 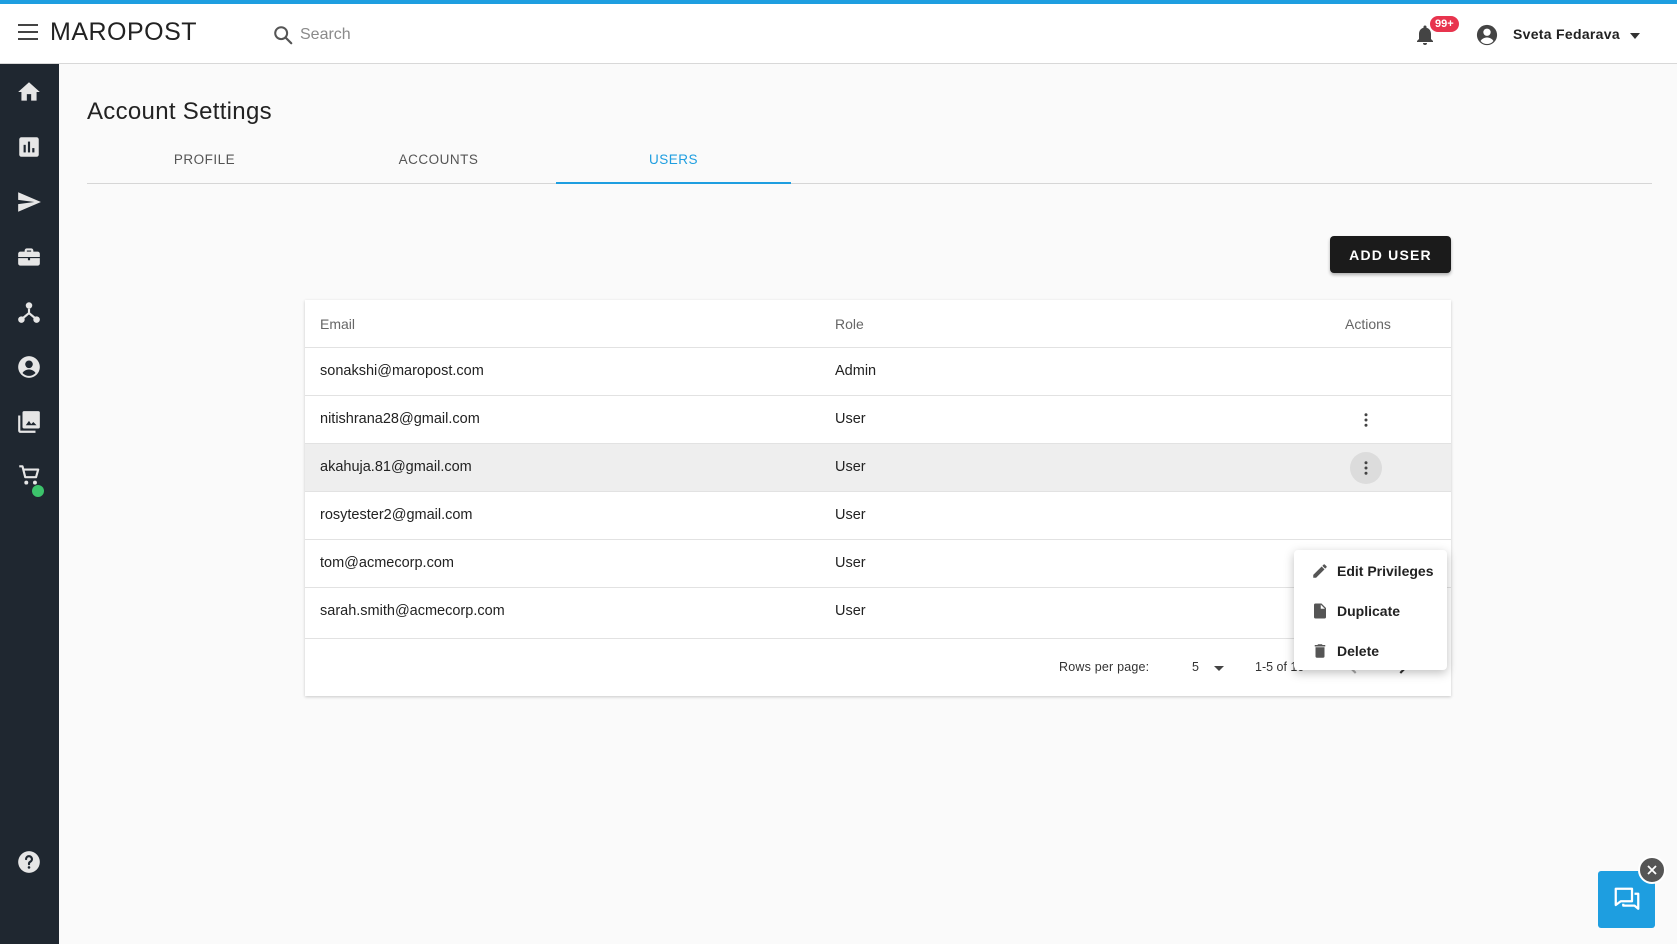 I want to click on menu-item-label: Delete, so click(x=1358, y=651).